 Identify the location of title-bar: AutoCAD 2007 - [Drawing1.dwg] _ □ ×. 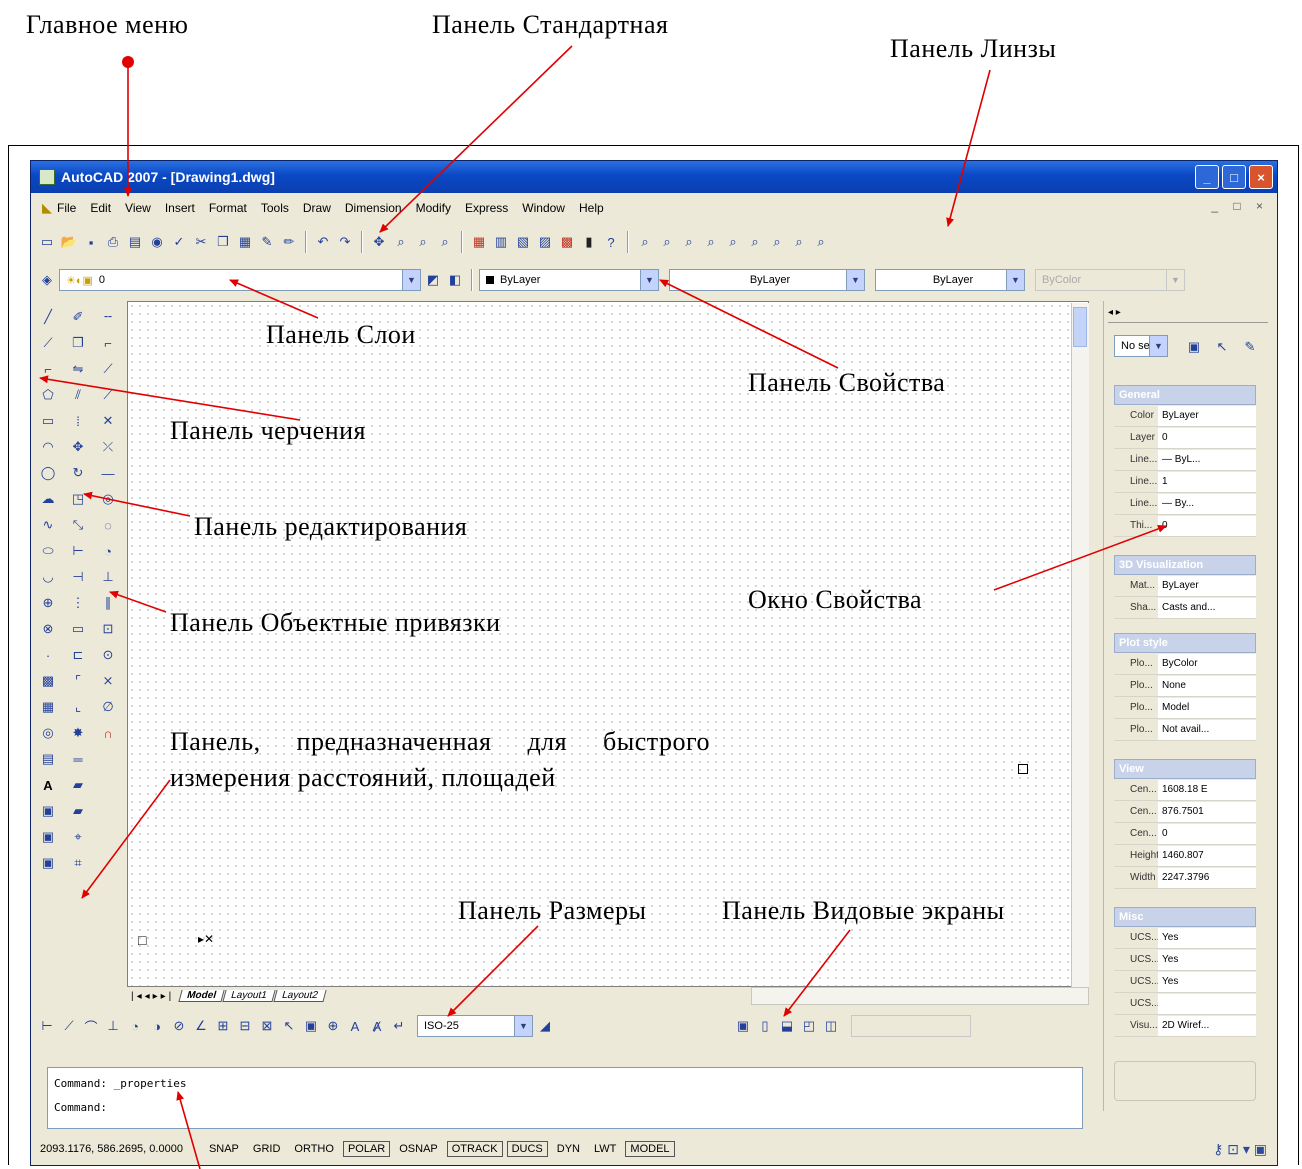
(654, 177).